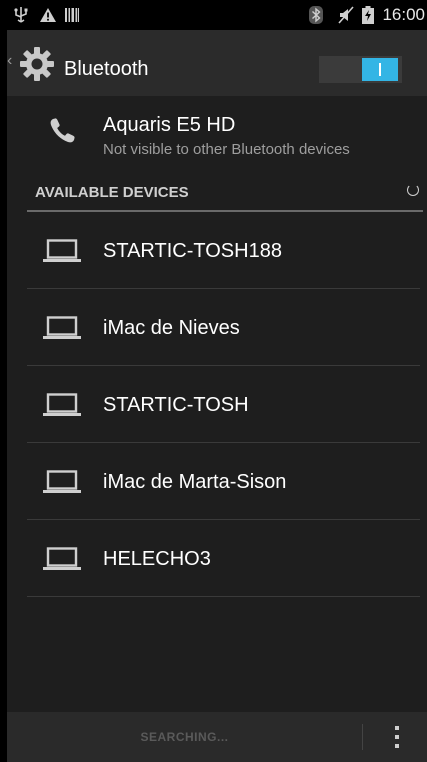 This screenshot has width=427, height=762. Describe the element at coordinates (380, 69) in the screenshot. I see `toggle-knob` at that location.